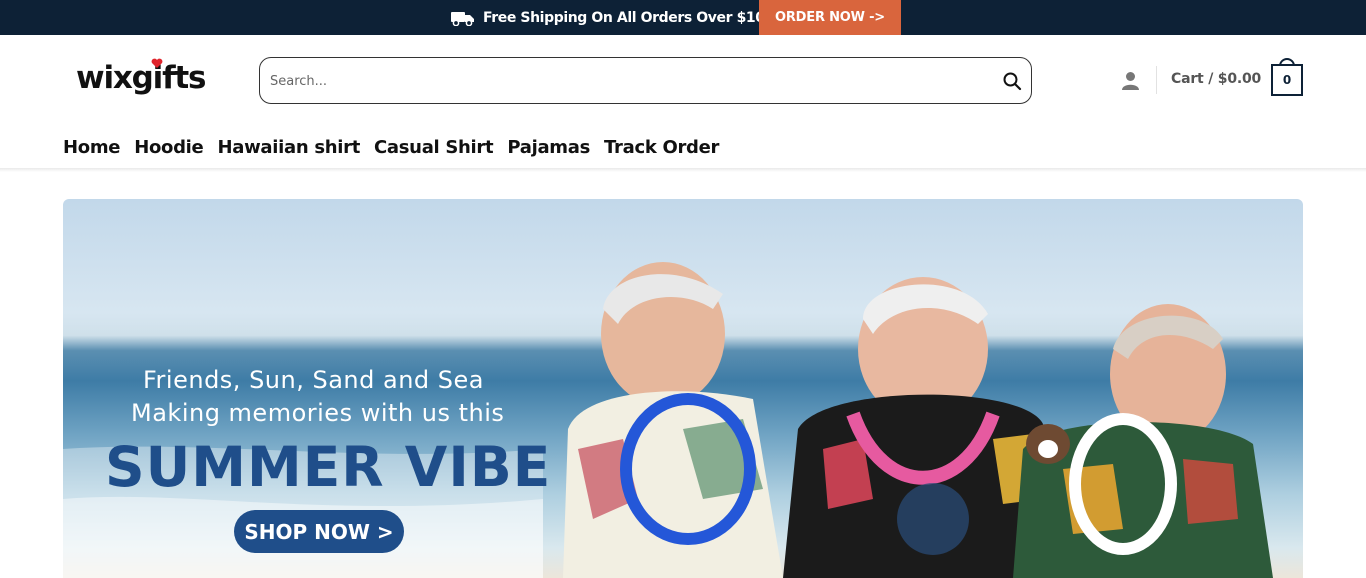 The width and height of the screenshot is (1366, 578). Describe the element at coordinates (630, 81) in the screenshot. I see `search-input` at that location.